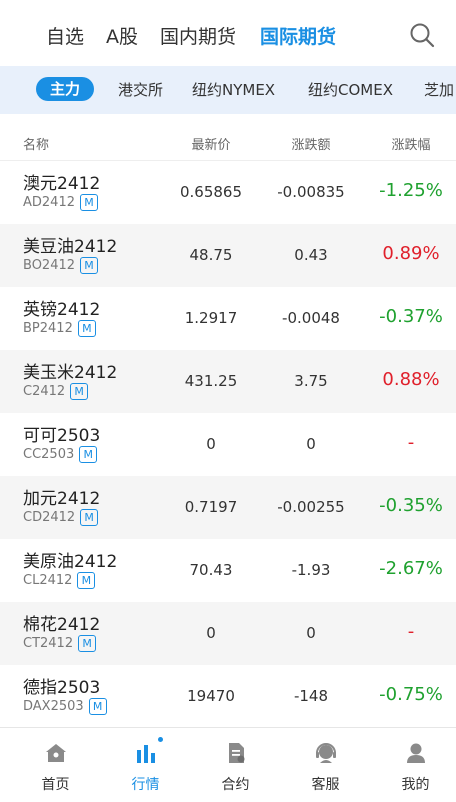  Describe the element at coordinates (145, 785) in the screenshot. I see `nav-market-label: 行情` at that location.